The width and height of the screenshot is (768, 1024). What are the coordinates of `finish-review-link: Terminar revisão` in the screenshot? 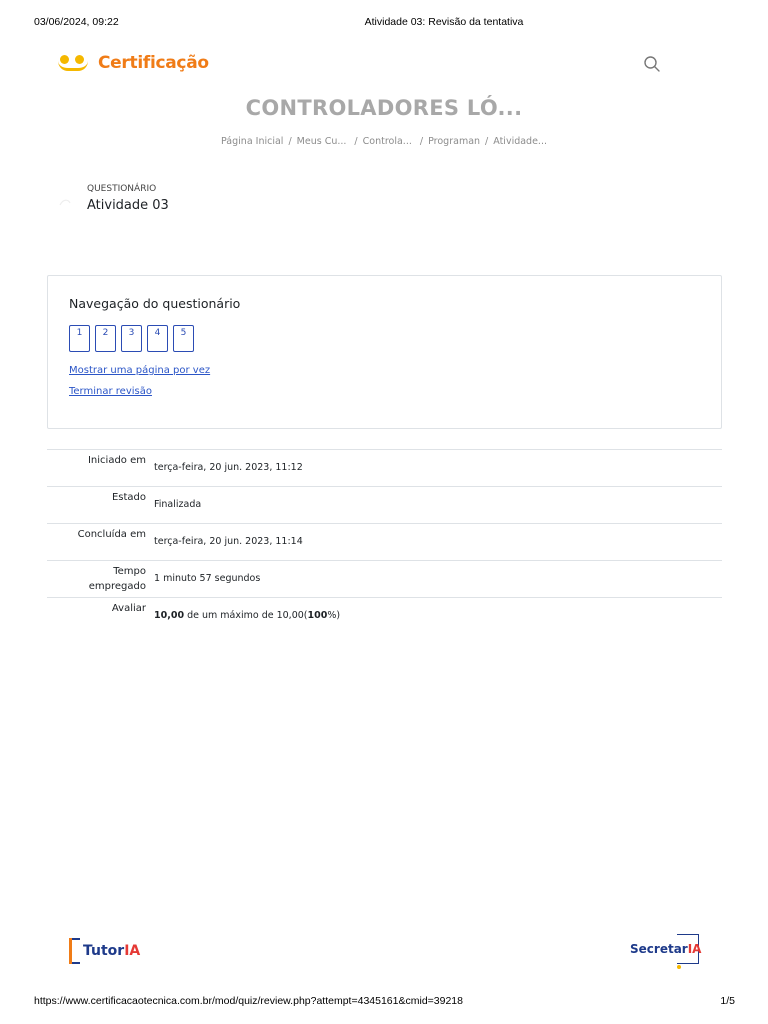 It's located at (110, 391).